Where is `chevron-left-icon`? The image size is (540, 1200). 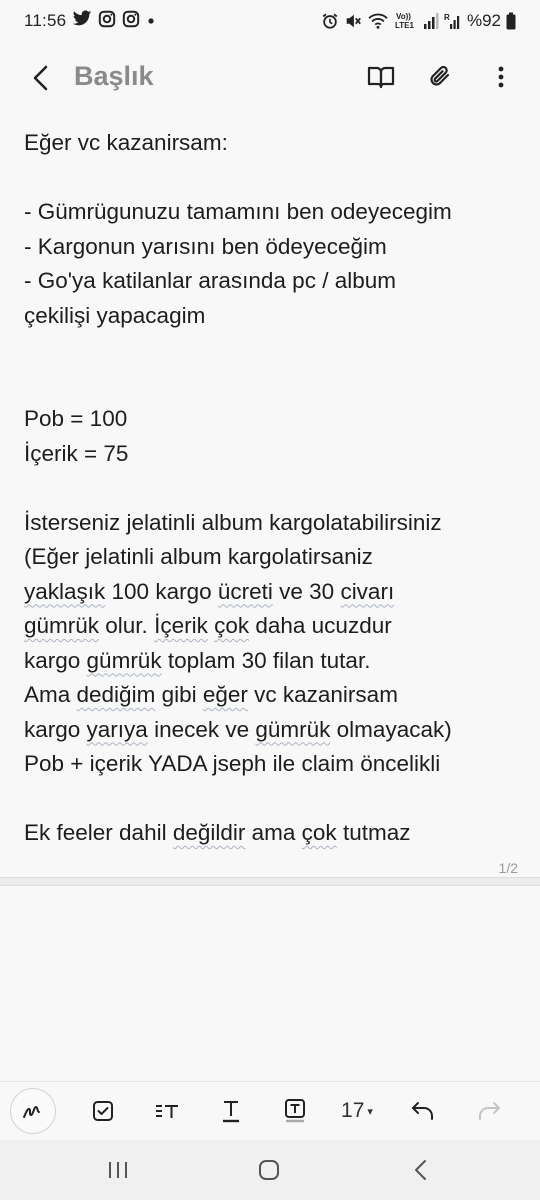 chevron-left-icon is located at coordinates (40, 78).